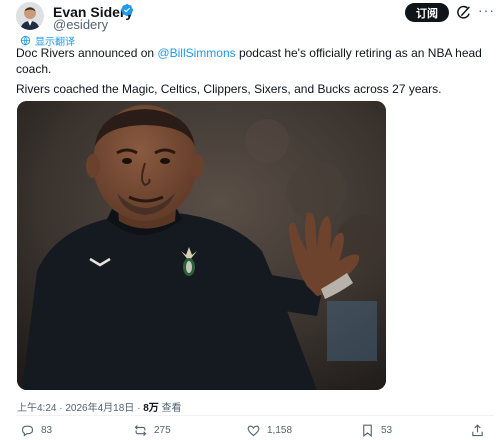 This screenshot has width=500, height=440. I want to click on reply-button: 83, so click(36, 430).